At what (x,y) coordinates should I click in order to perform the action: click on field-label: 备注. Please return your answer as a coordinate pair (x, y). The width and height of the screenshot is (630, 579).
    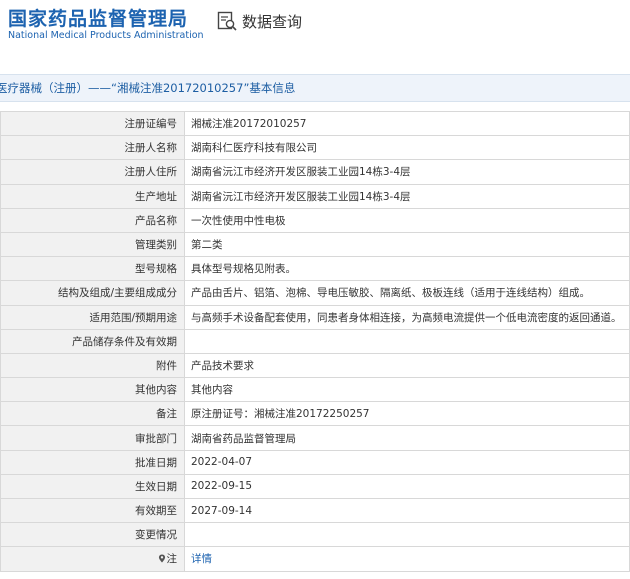
    Looking at the image, I should click on (92, 414).